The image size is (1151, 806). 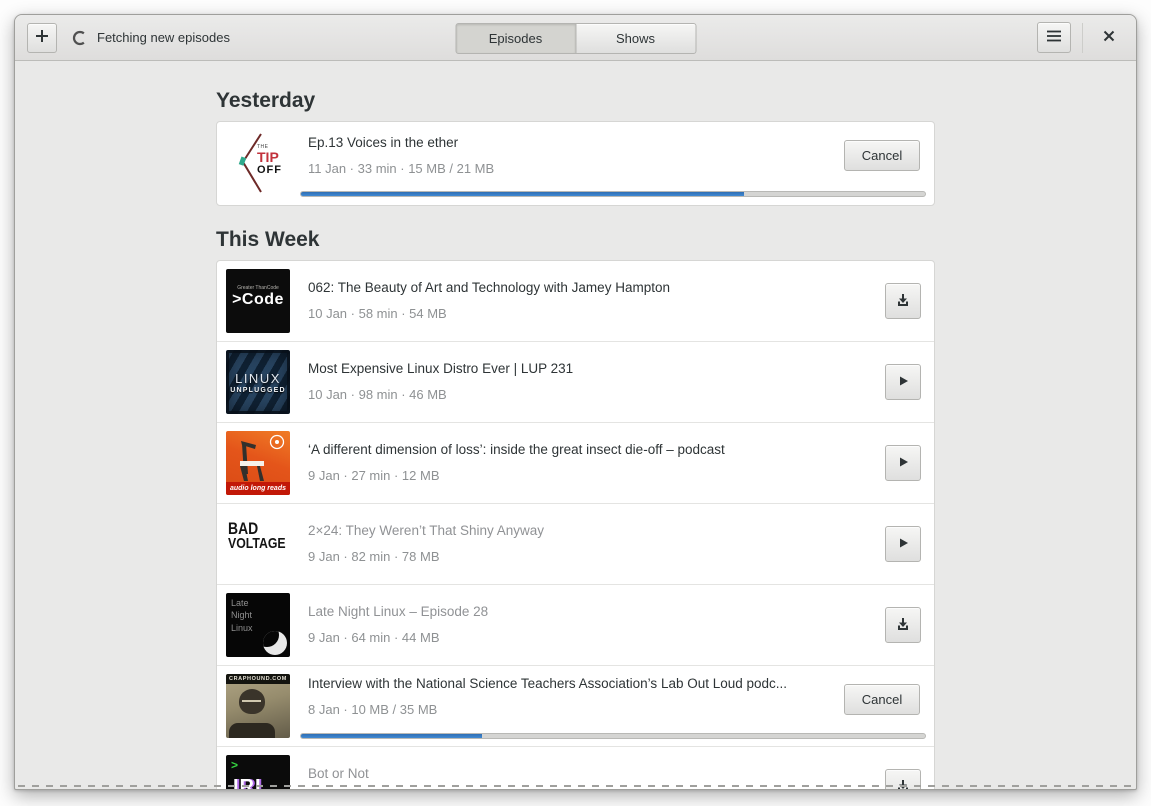 What do you see at coordinates (377, 314) in the screenshot?
I see `episode-meta: 10 Jan · 58 min · 54 MB` at bounding box center [377, 314].